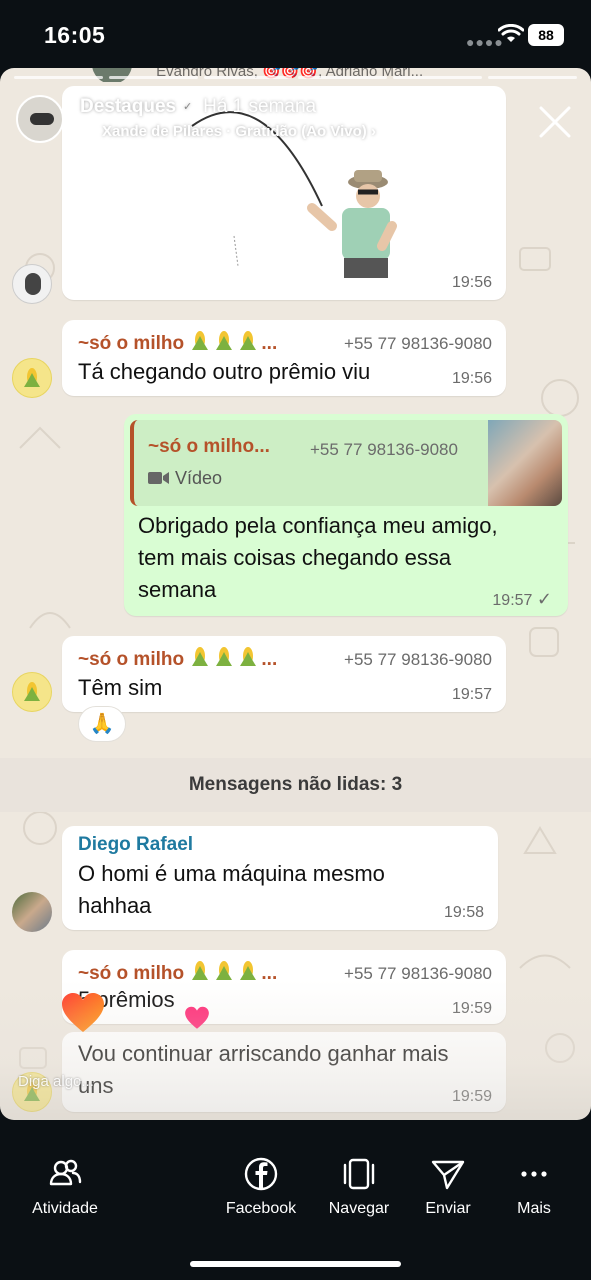 The image size is (591, 1280). What do you see at coordinates (555, 122) in the screenshot?
I see `close-icon` at bounding box center [555, 122].